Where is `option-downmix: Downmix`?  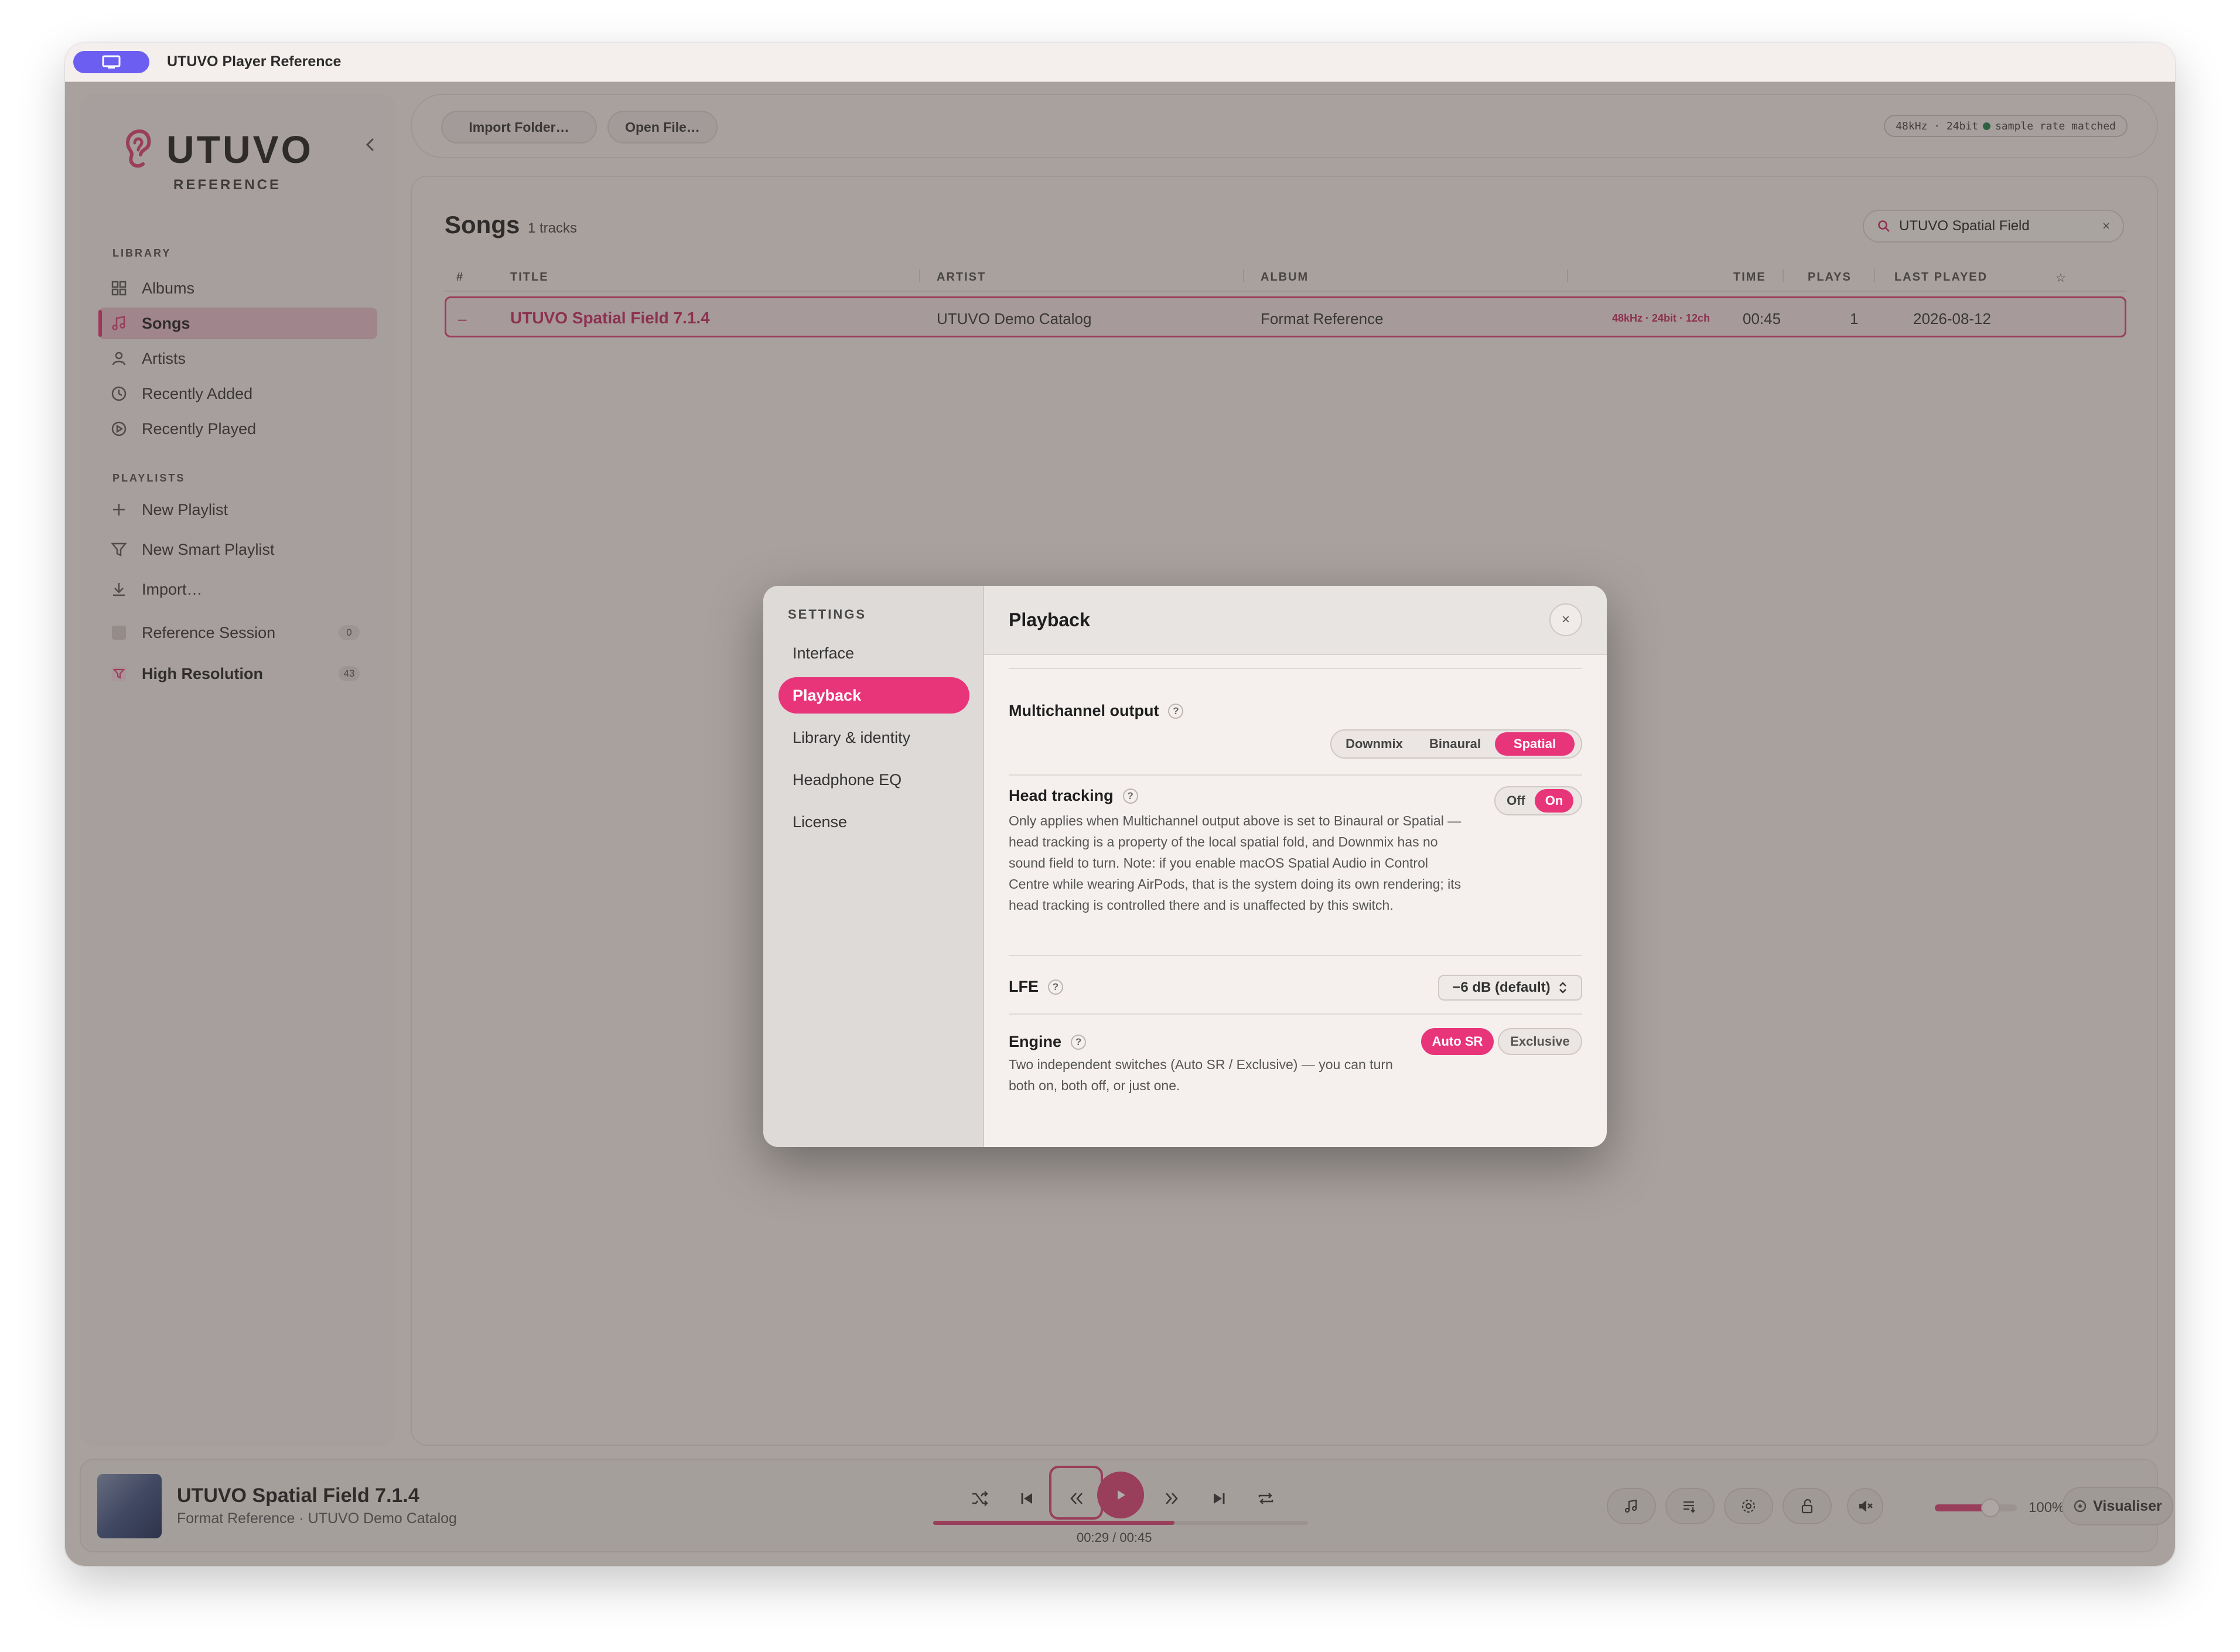
option-downmix: Downmix is located at coordinates (1374, 744).